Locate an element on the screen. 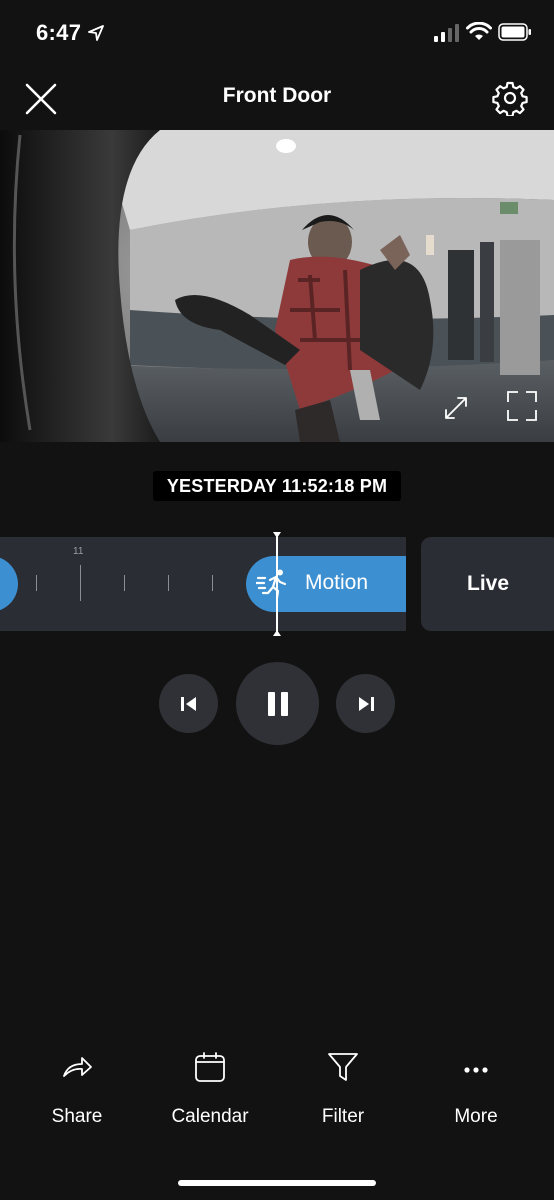 This screenshot has width=554, height=1200. motion-event-label: Motion is located at coordinates (337, 582).